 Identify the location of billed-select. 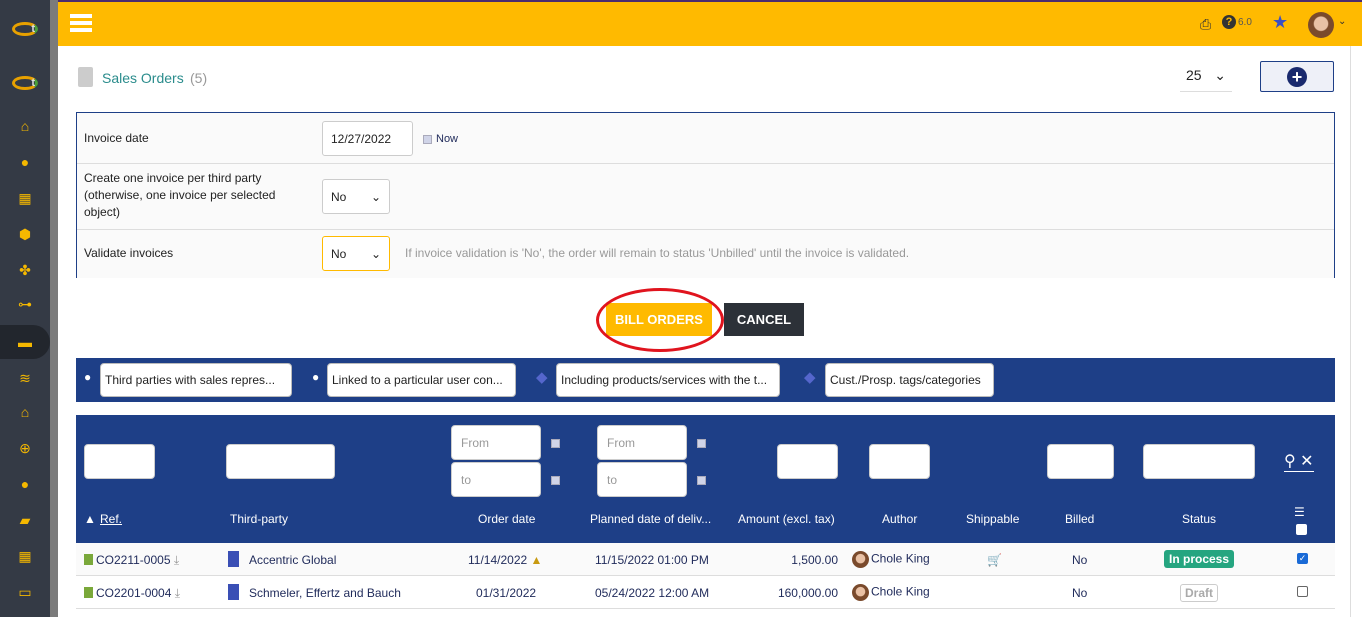
(1080, 461).